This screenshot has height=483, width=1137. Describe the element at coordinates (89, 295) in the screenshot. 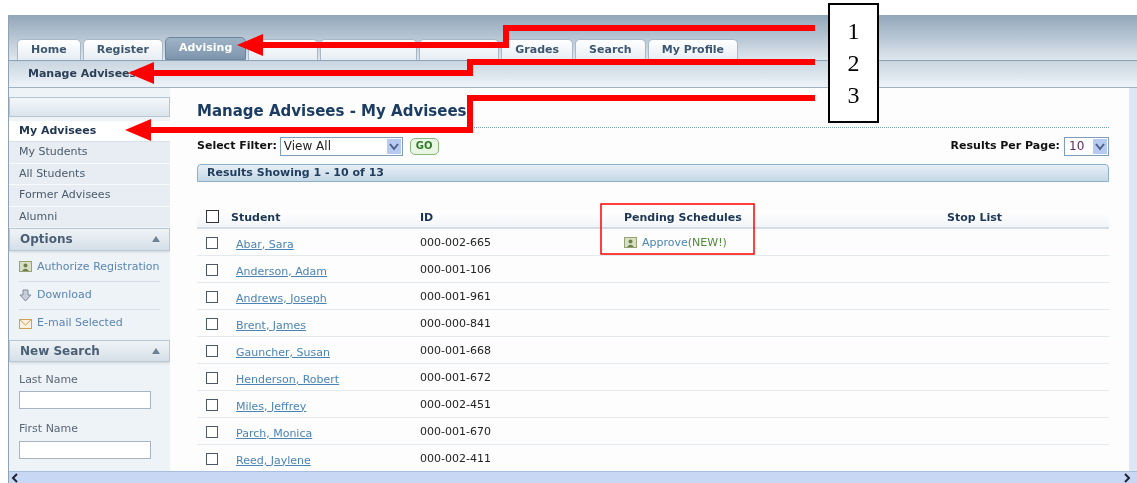

I see `option-link: Download` at that location.